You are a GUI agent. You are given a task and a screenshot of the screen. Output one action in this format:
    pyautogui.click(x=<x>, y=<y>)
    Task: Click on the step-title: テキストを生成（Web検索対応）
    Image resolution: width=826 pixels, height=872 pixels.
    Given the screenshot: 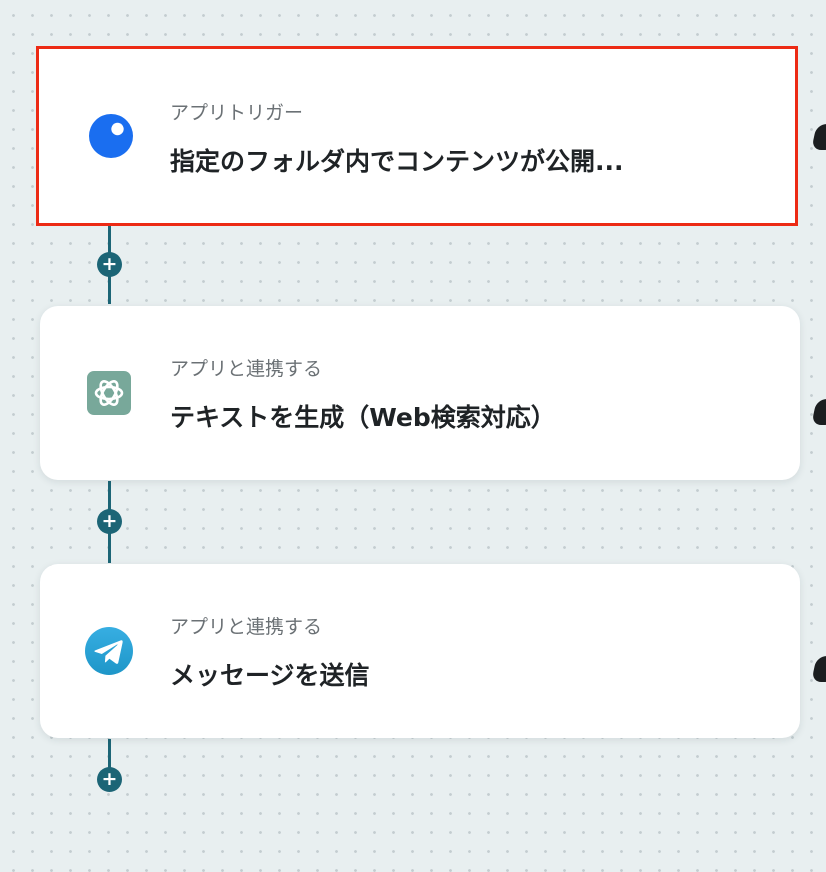 What is the action you would take?
    pyautogui.click(x=363, y=417)
    